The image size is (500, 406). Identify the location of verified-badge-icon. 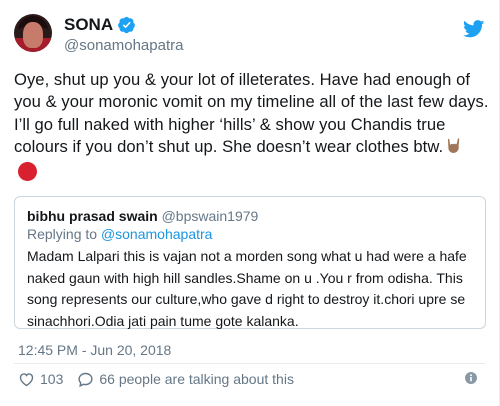
(126, 25).